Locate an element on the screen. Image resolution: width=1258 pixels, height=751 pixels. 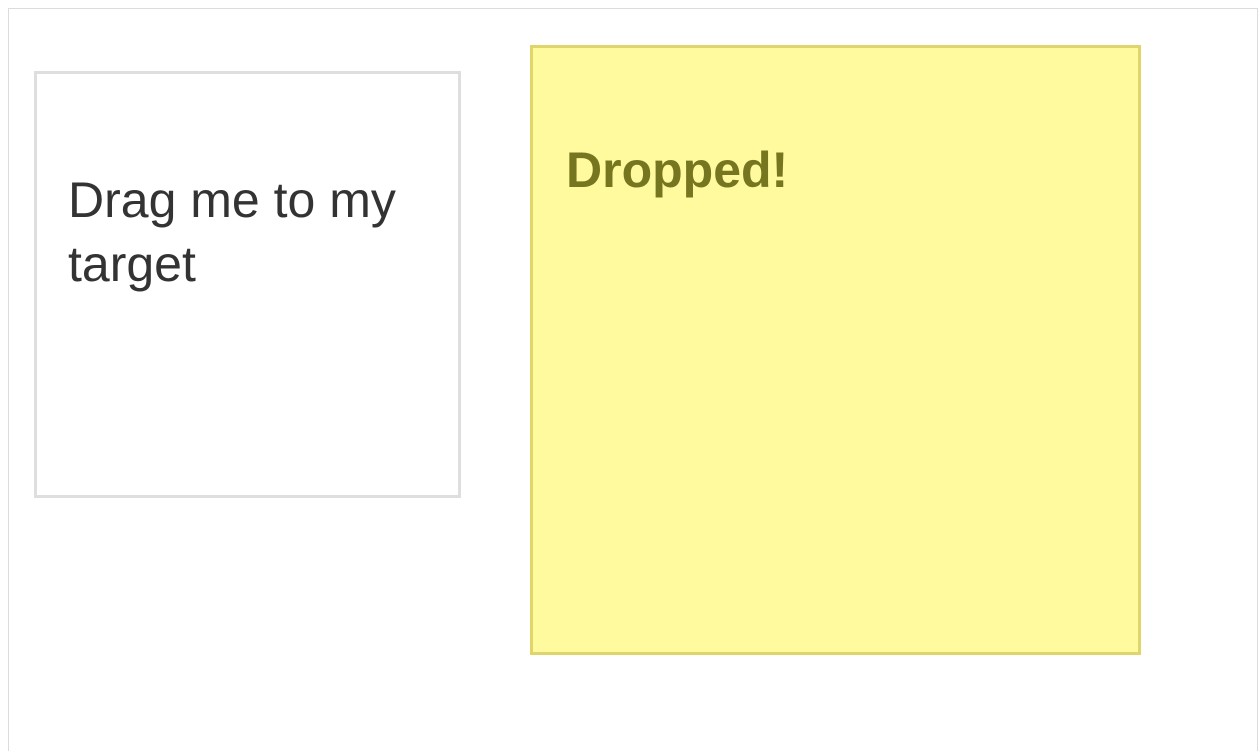
draggable-label: Drag me to my target is located at coordinates (232, 232).